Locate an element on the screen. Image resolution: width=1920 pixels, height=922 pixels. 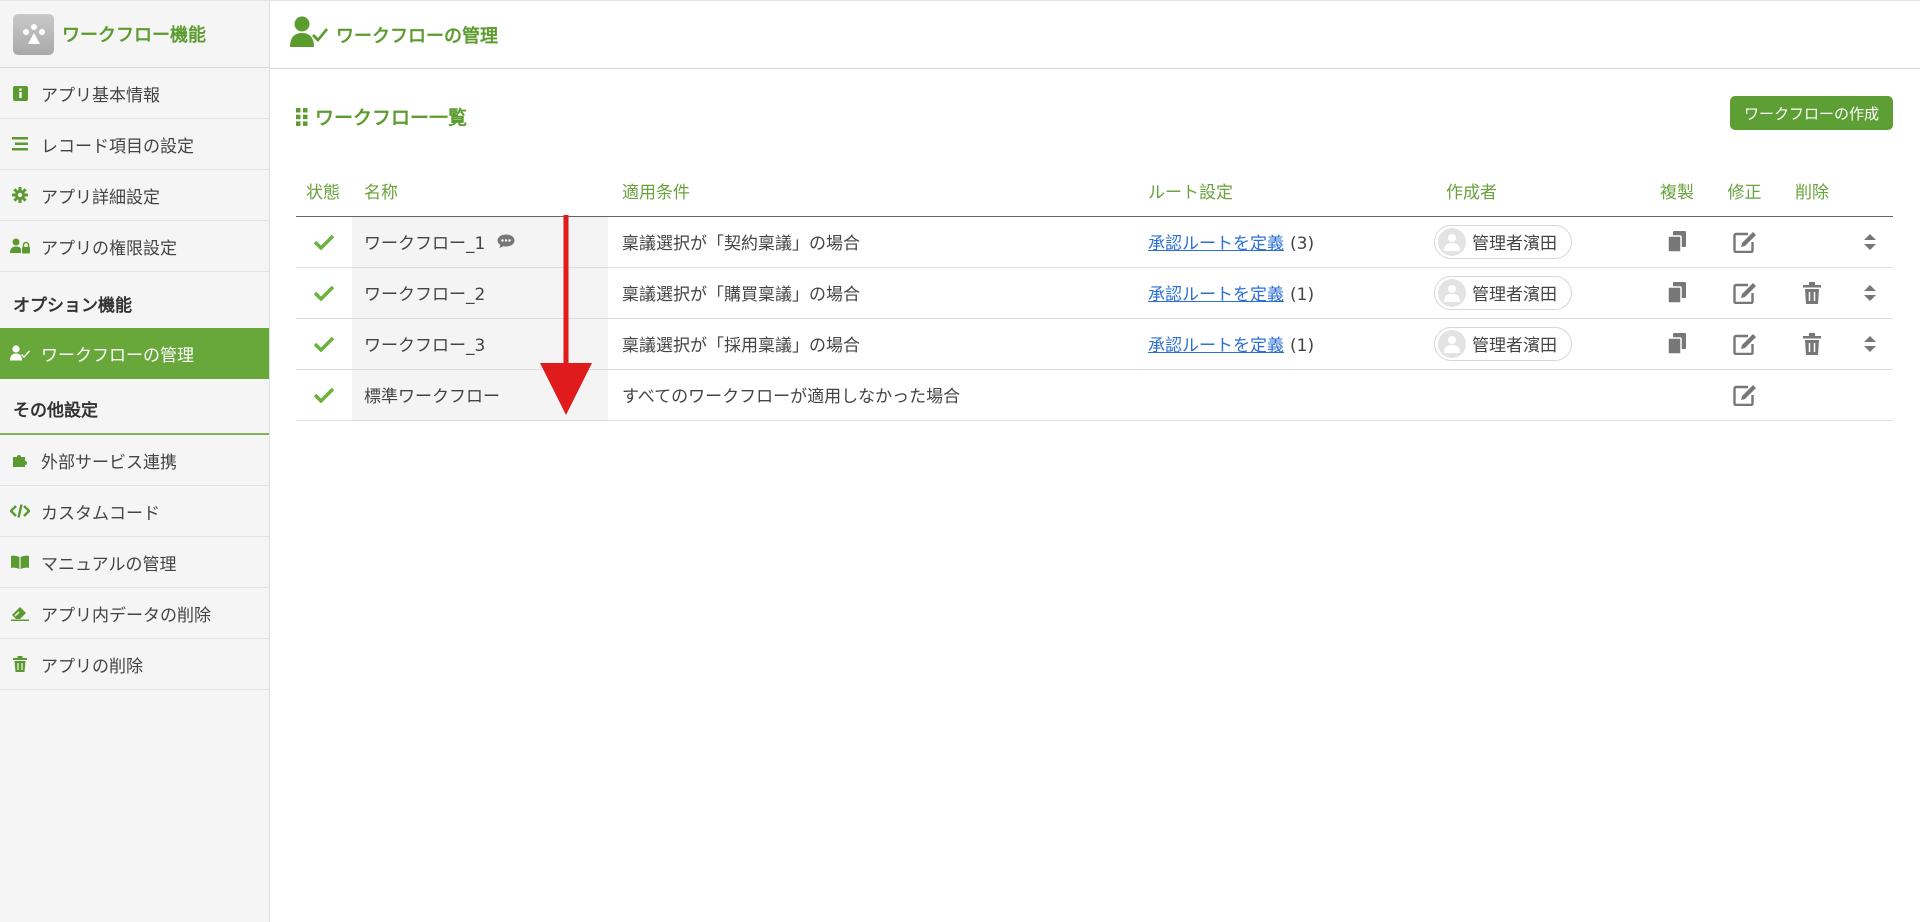
column-header-sort is located at coordinates (1869, 191).